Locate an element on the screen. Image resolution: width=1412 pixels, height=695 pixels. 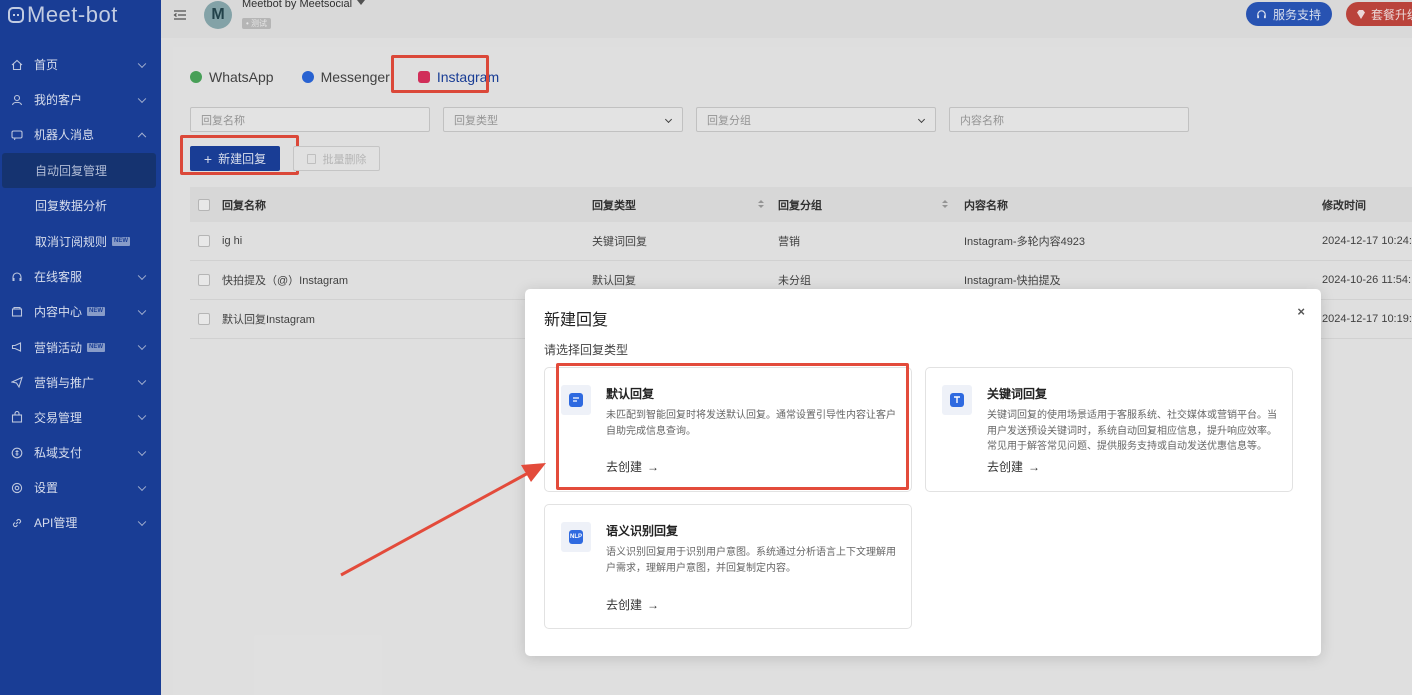
sidebar-subitem-reply-analytics: 回复数据分析 is located at coordinates (80, 206).